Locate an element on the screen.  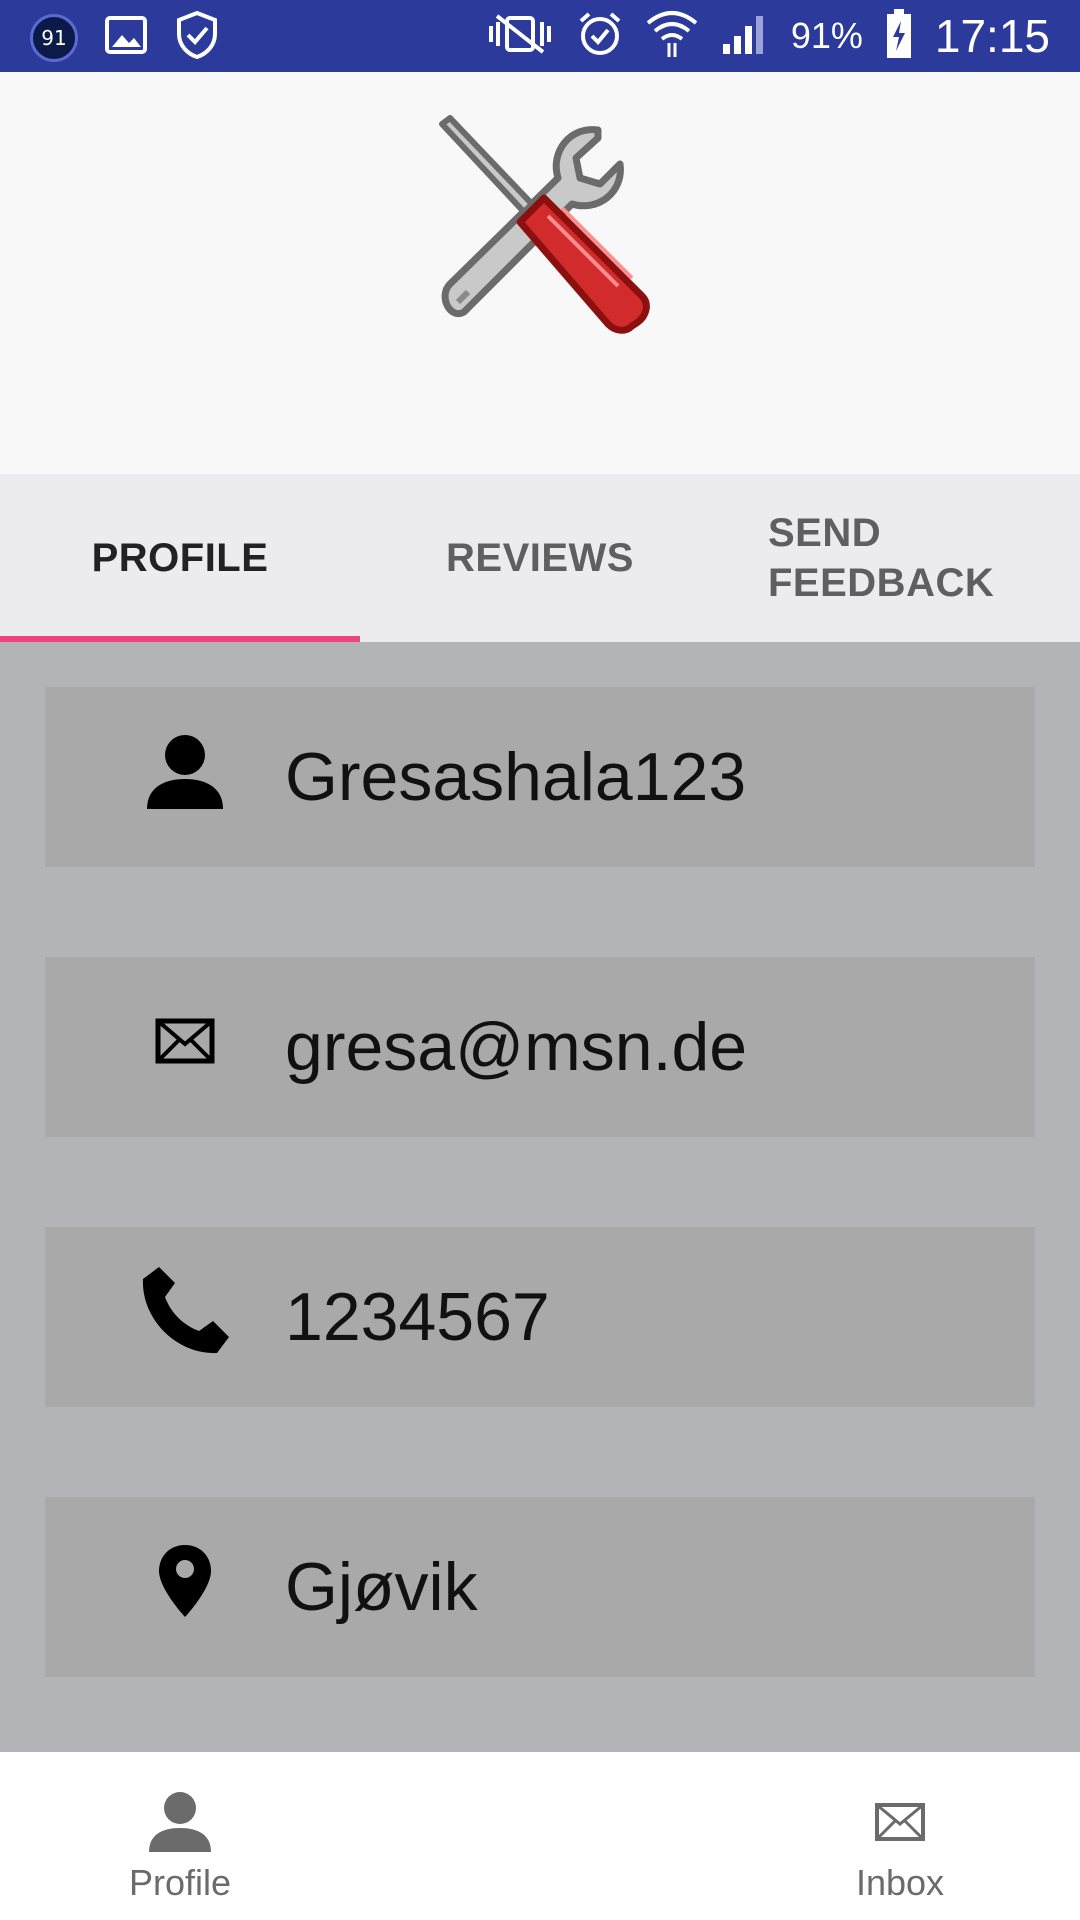
nav-profile-label: Profile is located at coordinates (180, 1882).